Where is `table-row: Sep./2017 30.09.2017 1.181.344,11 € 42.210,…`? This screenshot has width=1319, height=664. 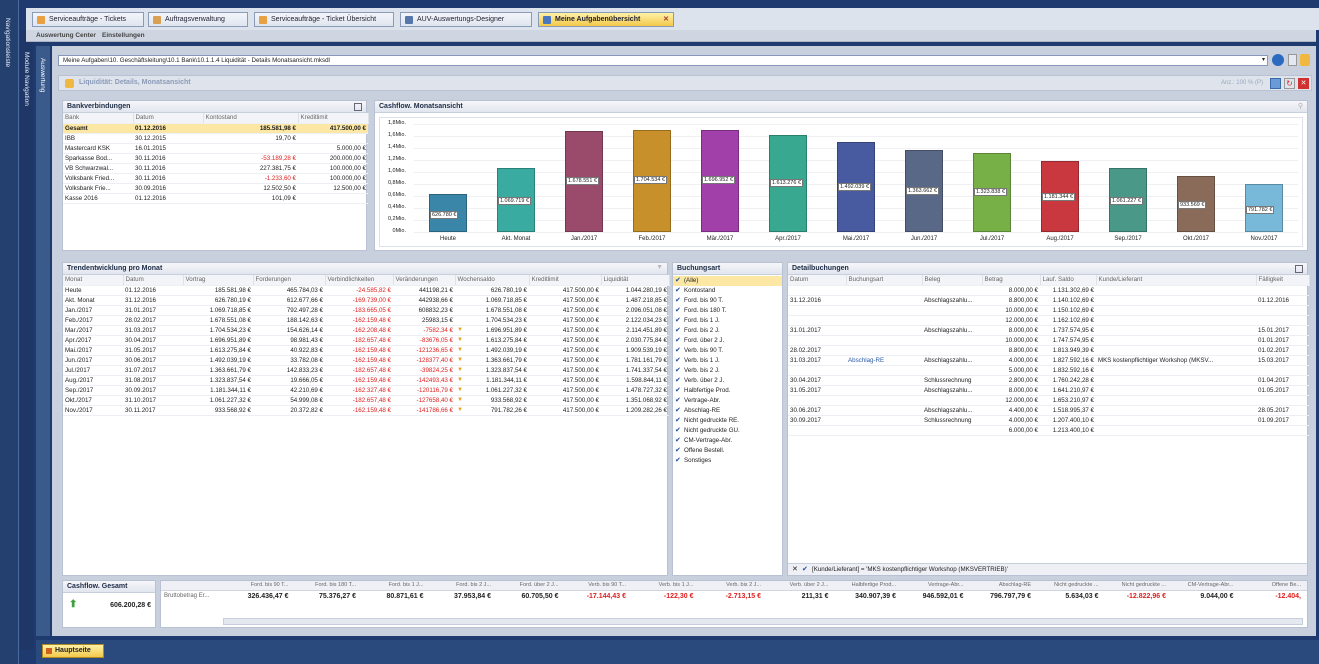
table-row: Sep./2017 30.09.2017 1.181.344,11 € 42.210,… is located at coordinates (366, 390).